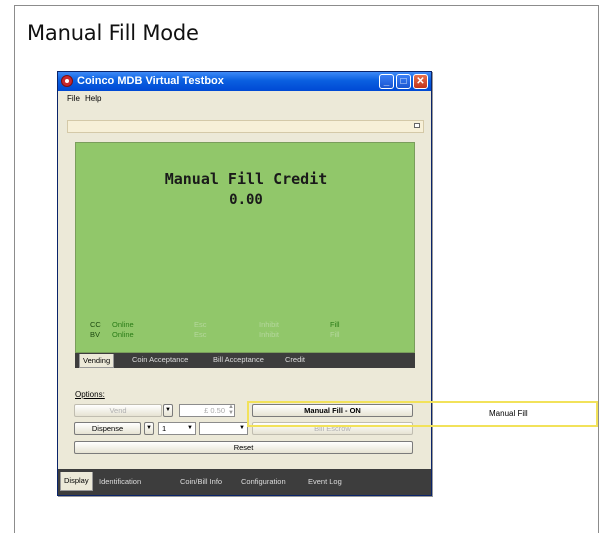  I want to click on tab-coin-acceptance: Coin Acceptance, so click(160, 359).